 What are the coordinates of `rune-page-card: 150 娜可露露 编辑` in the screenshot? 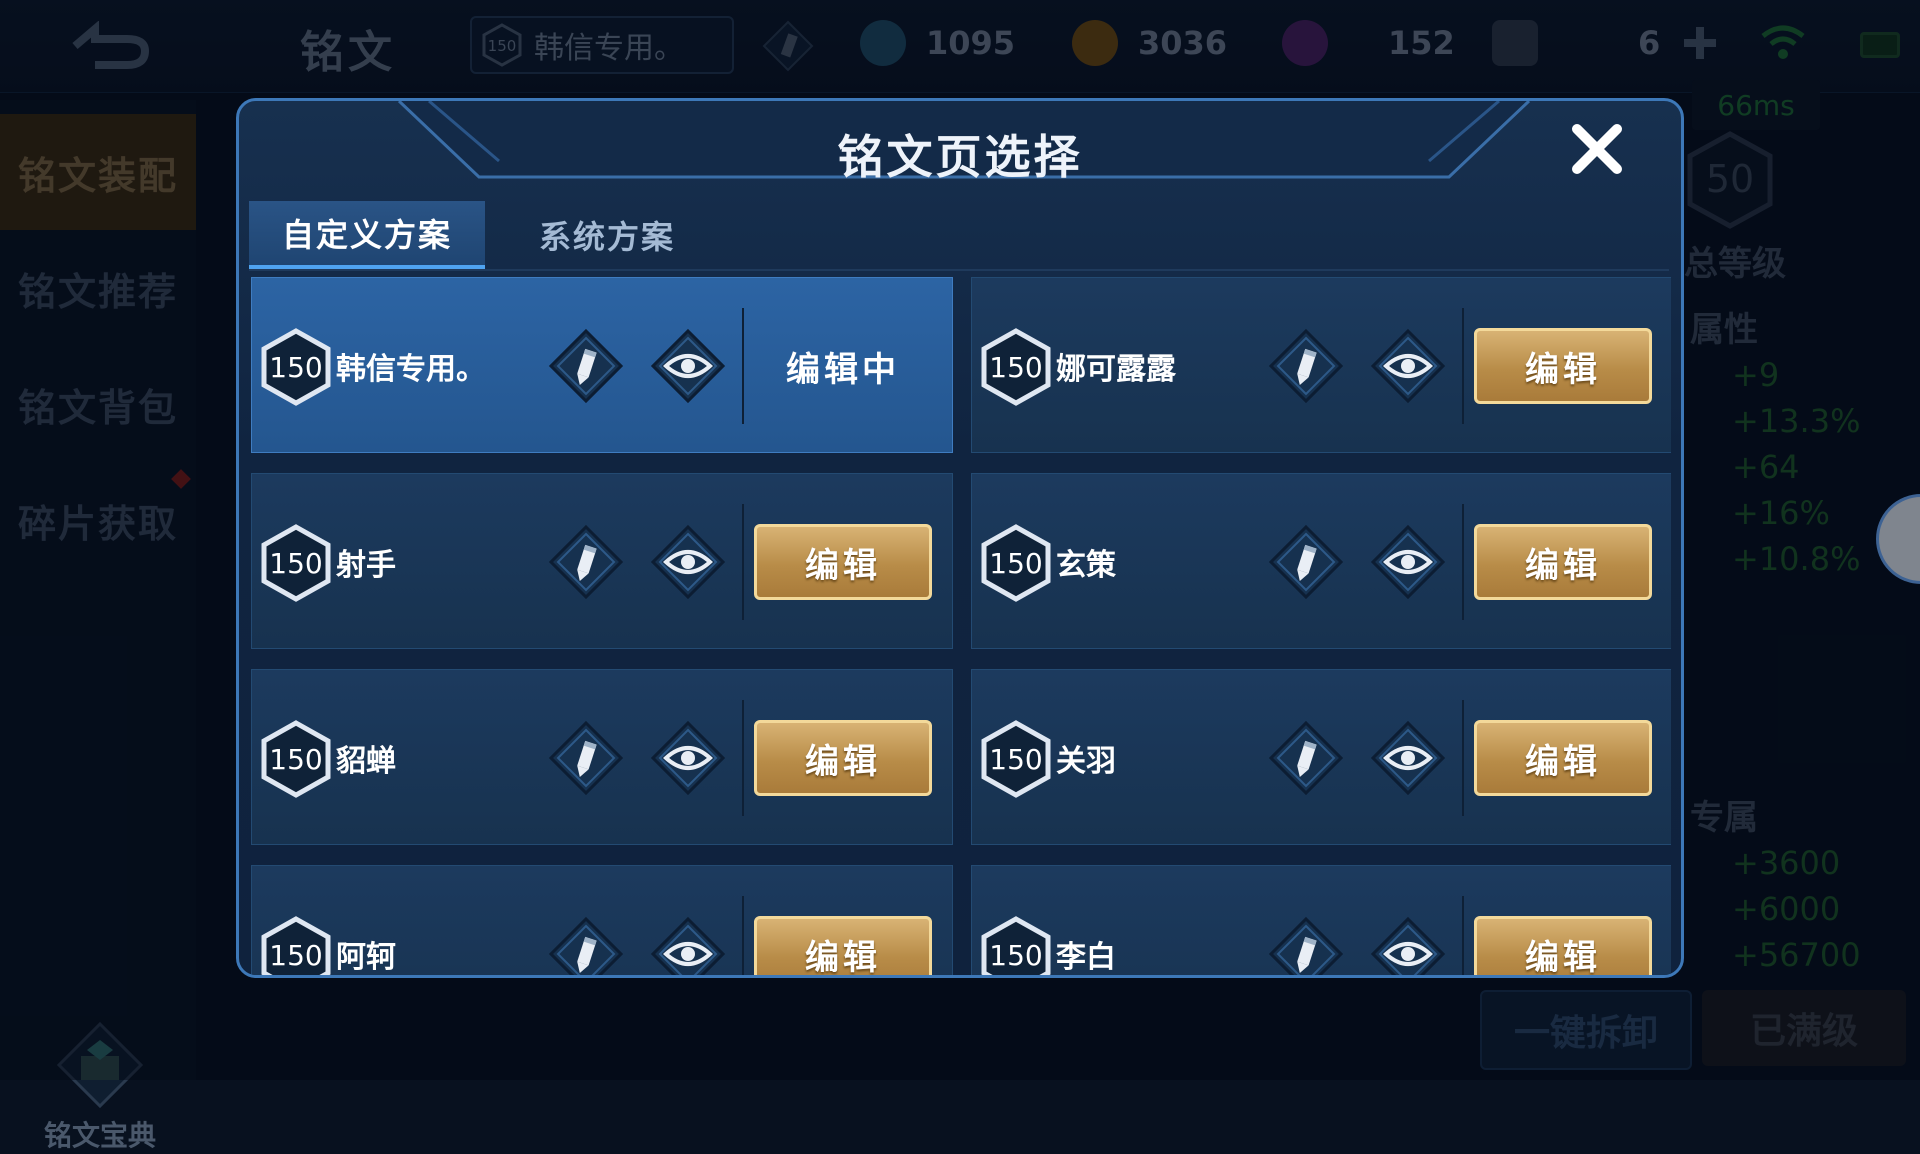 It's located at (1321, 365).